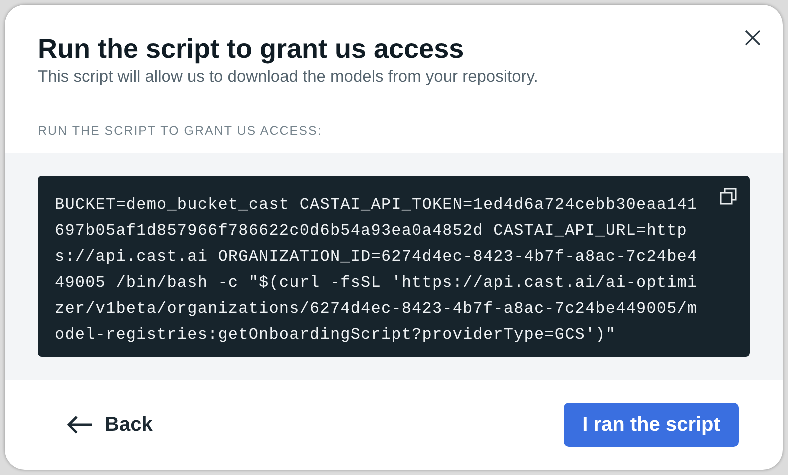 The image size is (788, 475). I want to click on arrow-left-icon, so click(80, 425).